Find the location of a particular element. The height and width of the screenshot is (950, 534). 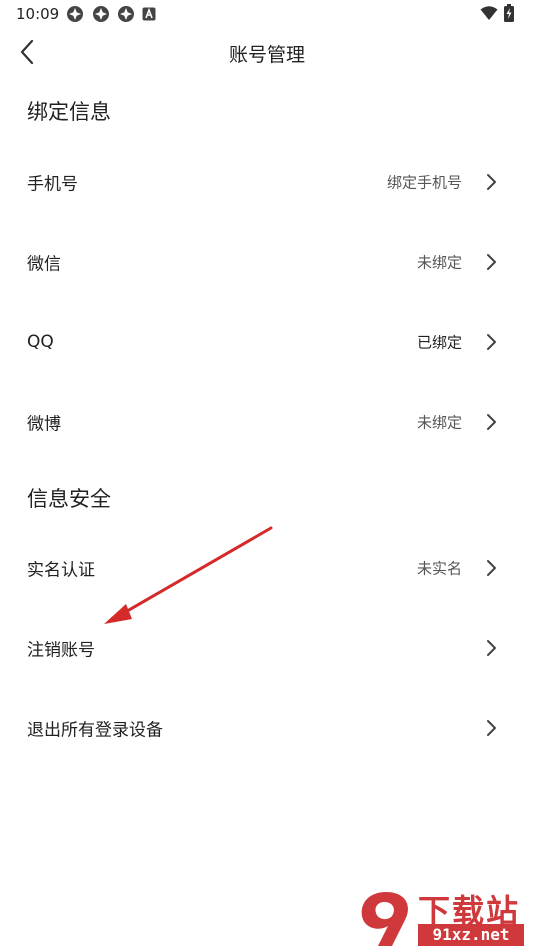

status-bar: 10:09 is located at coordinates (267, 14).